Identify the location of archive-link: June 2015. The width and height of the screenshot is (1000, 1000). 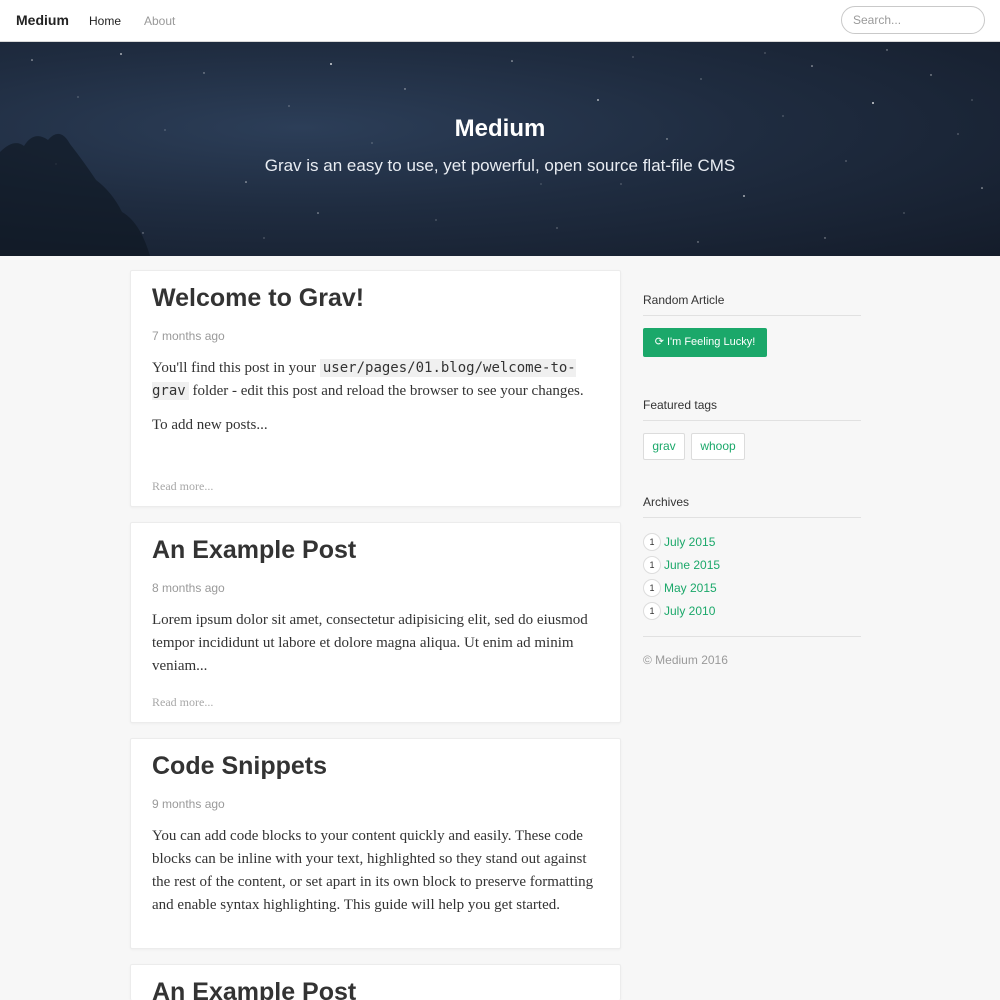
(692, 565).